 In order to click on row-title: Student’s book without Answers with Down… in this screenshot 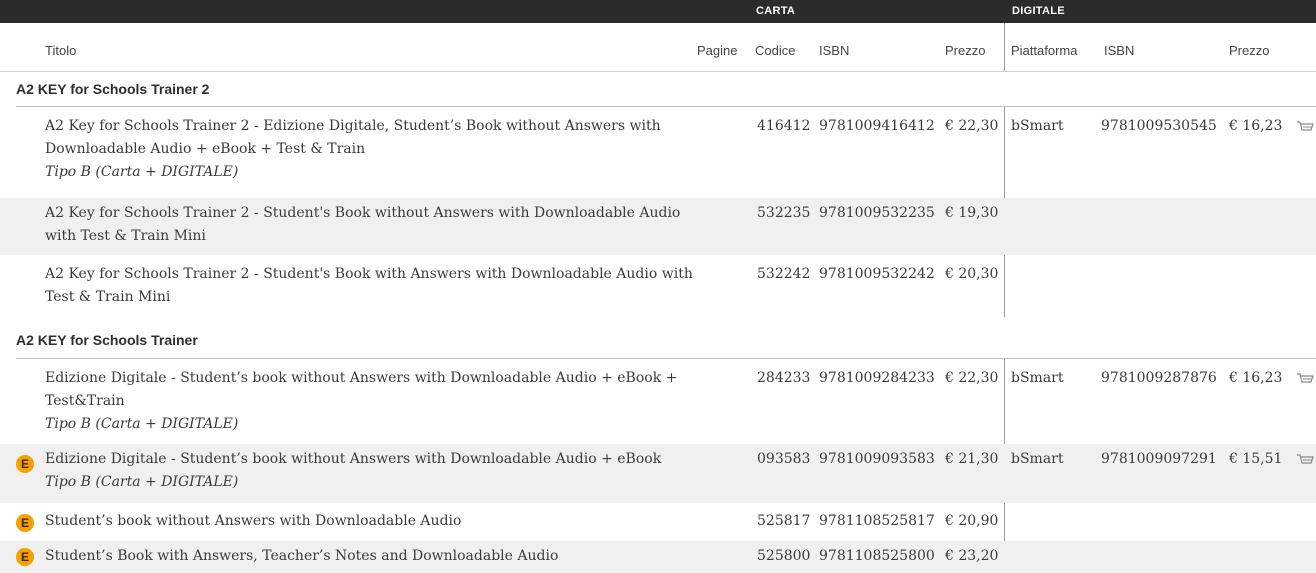, I will do `click(370, 521)`.